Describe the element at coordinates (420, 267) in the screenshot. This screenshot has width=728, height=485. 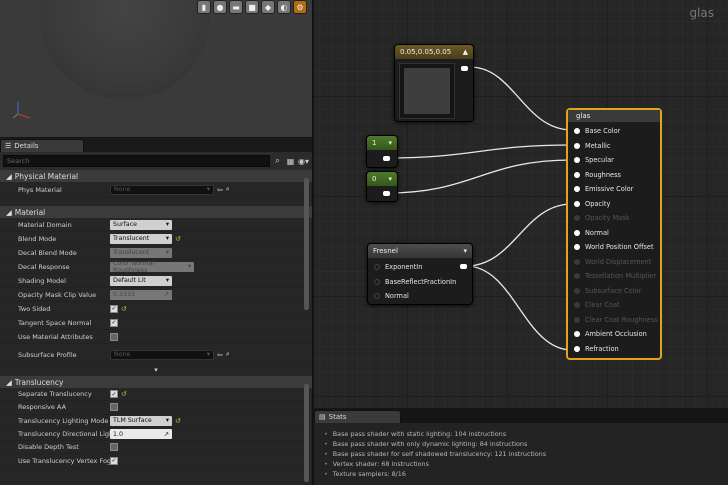
I see `fresnel-pin-exponent: ExponentIn` at that location.